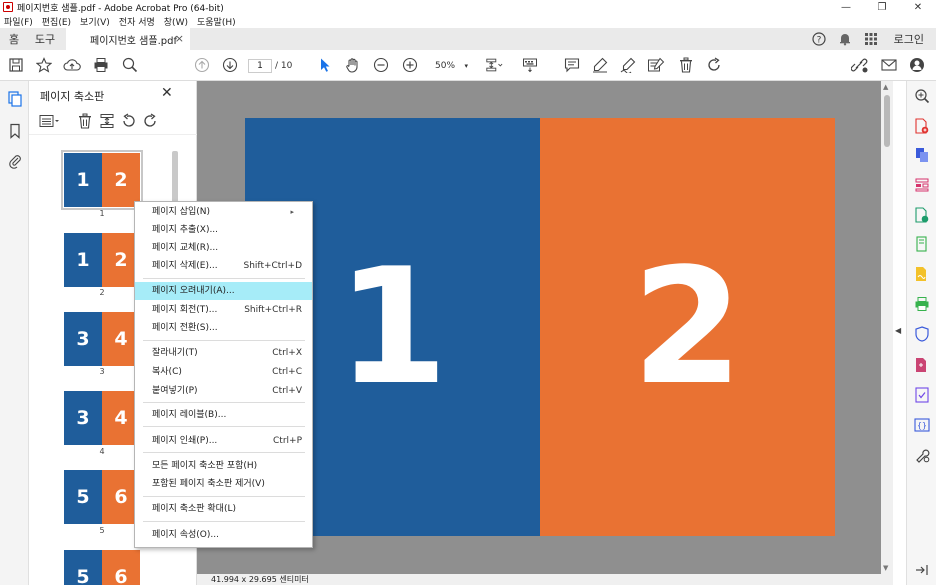 This screenshot has width=936, height=585. I want to click on hand-tool-icon, so click(353, 65).